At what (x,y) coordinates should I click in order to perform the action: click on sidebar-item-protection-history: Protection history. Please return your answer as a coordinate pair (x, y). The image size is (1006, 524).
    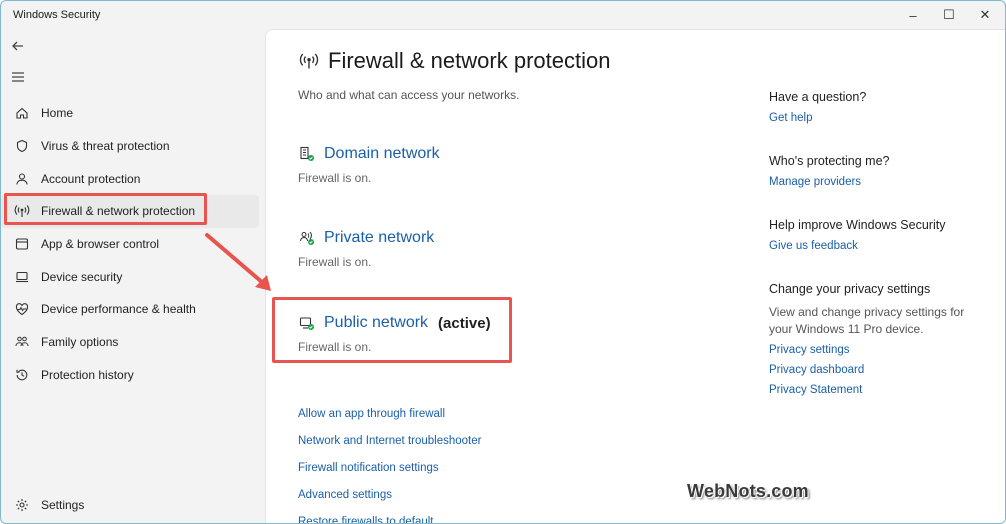
    Looking at the image, I should click on (132, 375).